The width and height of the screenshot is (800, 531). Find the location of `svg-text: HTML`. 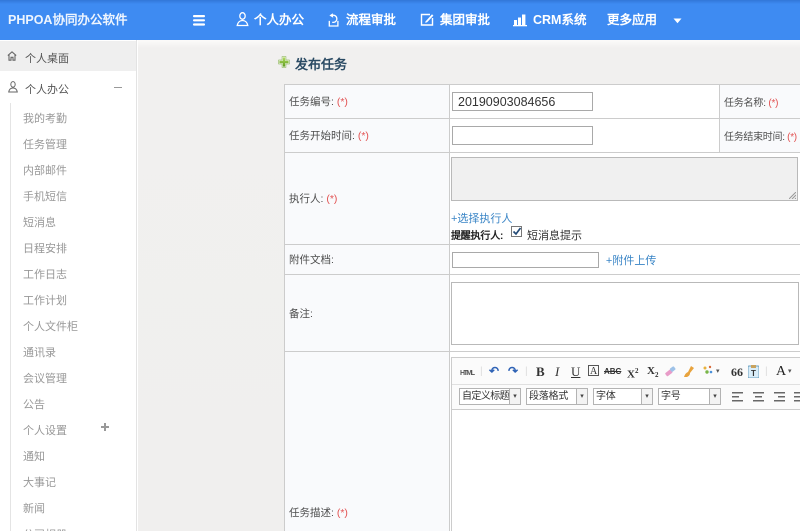

svg-text: HTML is located at coordinates (468, 373).